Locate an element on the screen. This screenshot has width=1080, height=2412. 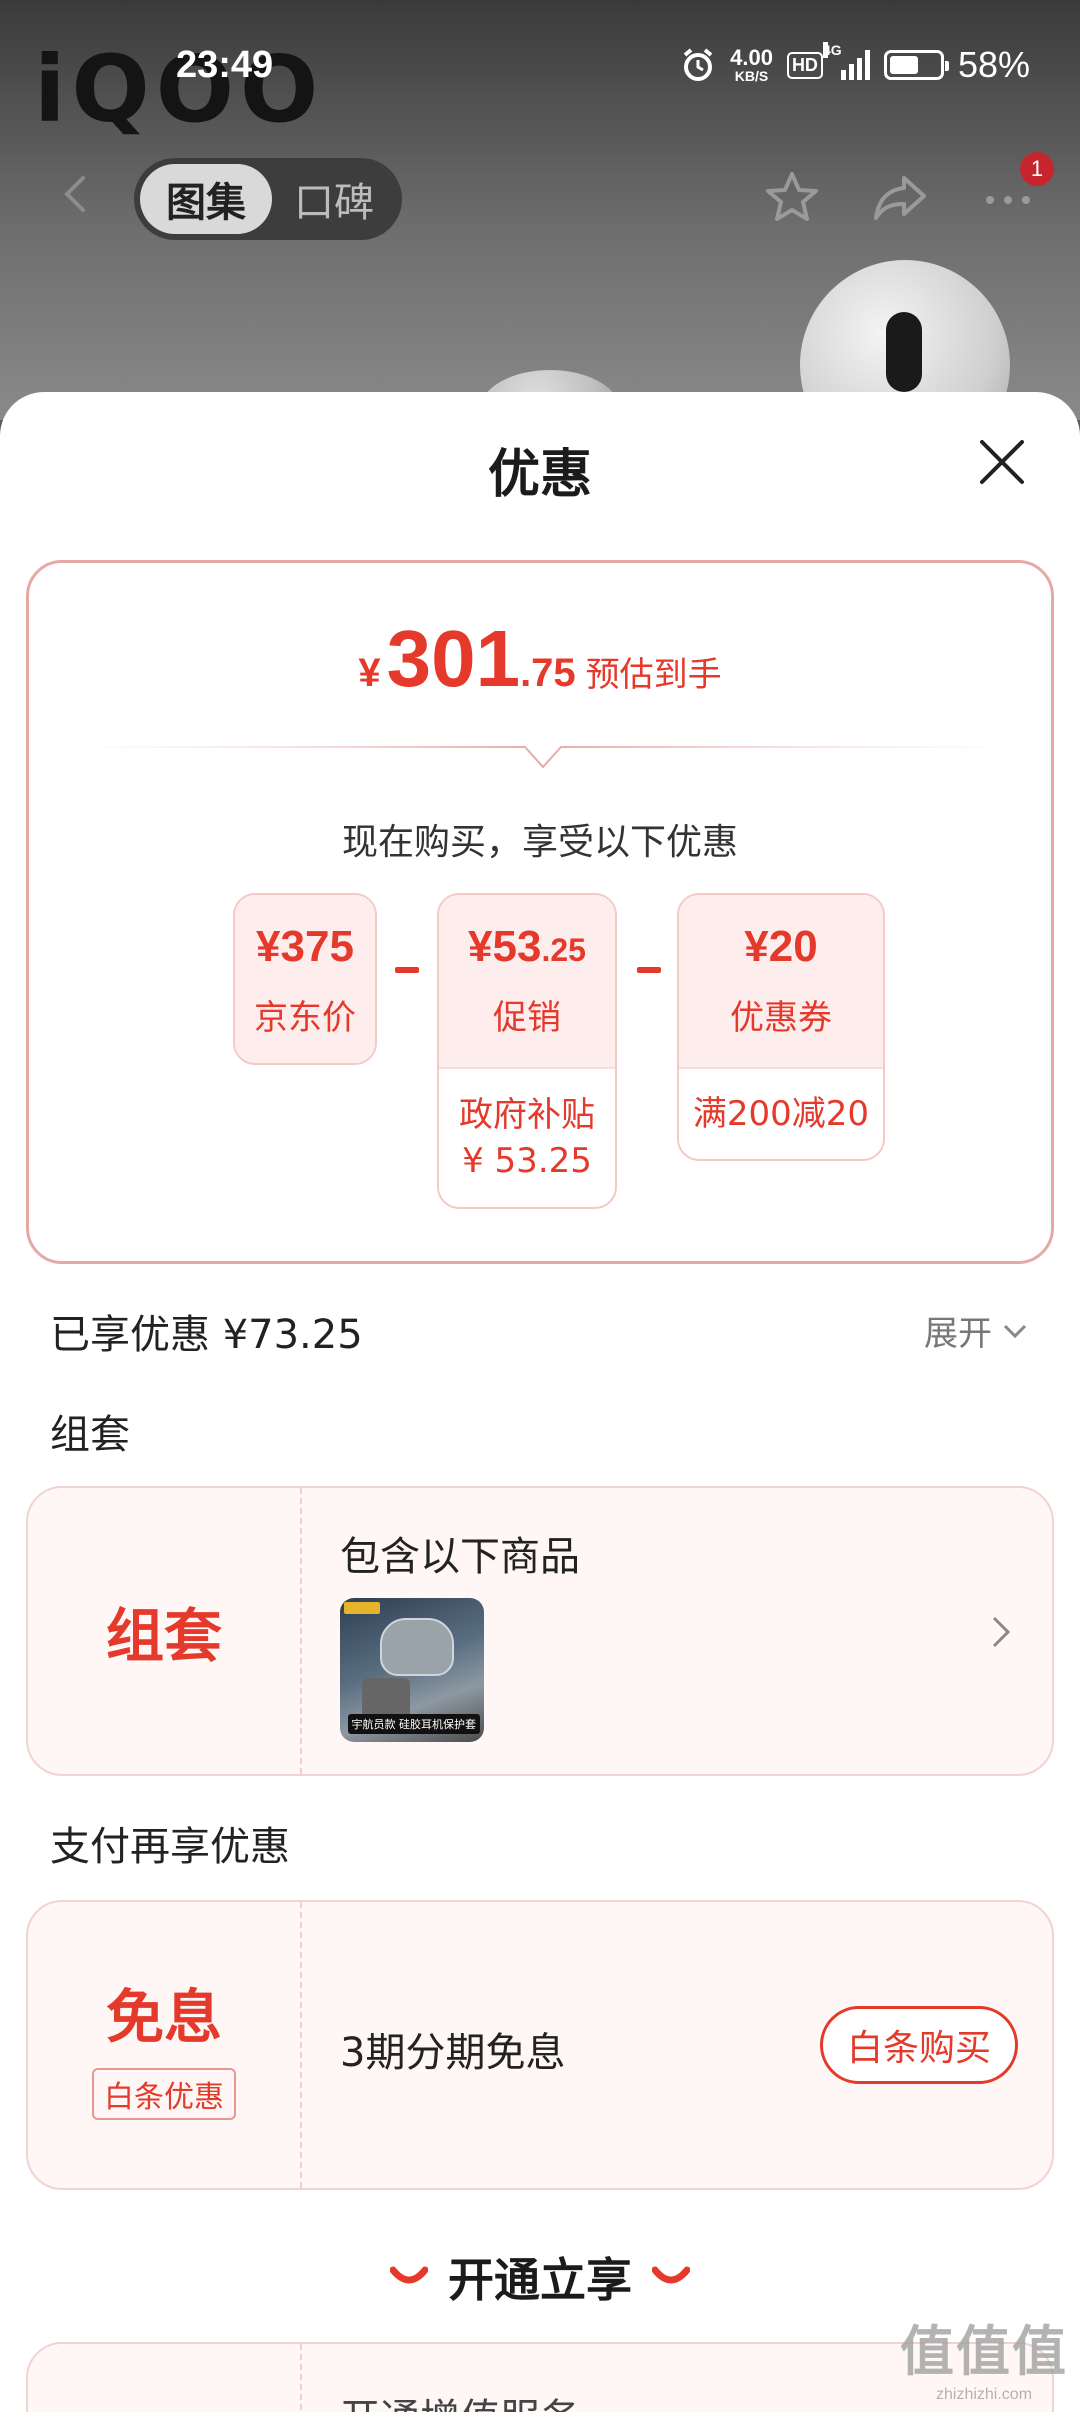
notification-badge: 1 is located at coordinates (1037, 169).